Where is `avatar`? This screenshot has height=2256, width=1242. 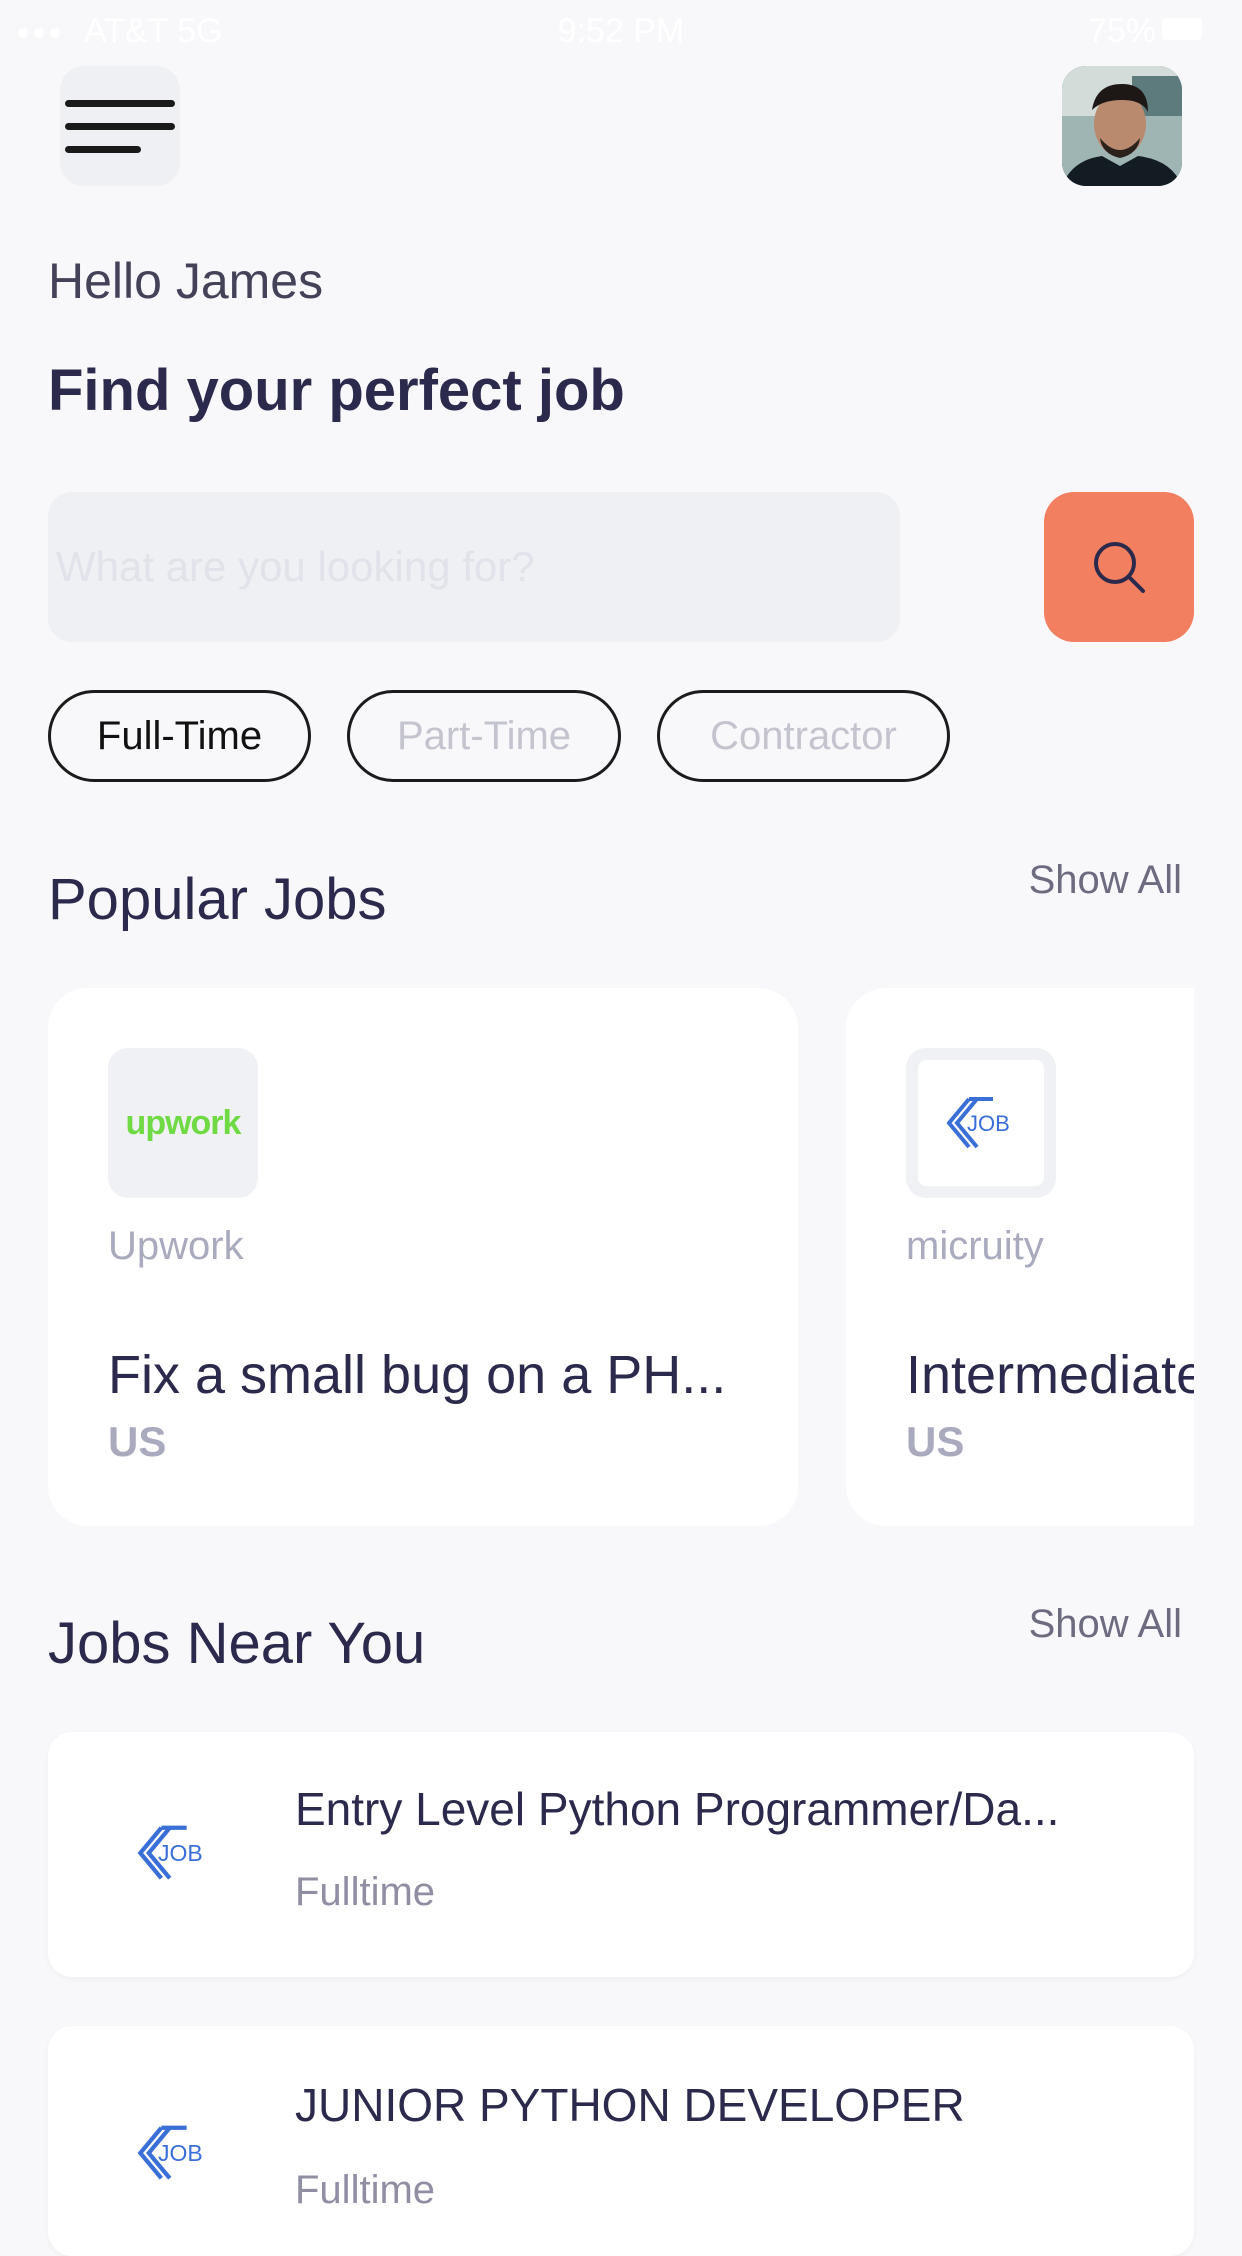
avatar is located at coordinates (1122, 126).